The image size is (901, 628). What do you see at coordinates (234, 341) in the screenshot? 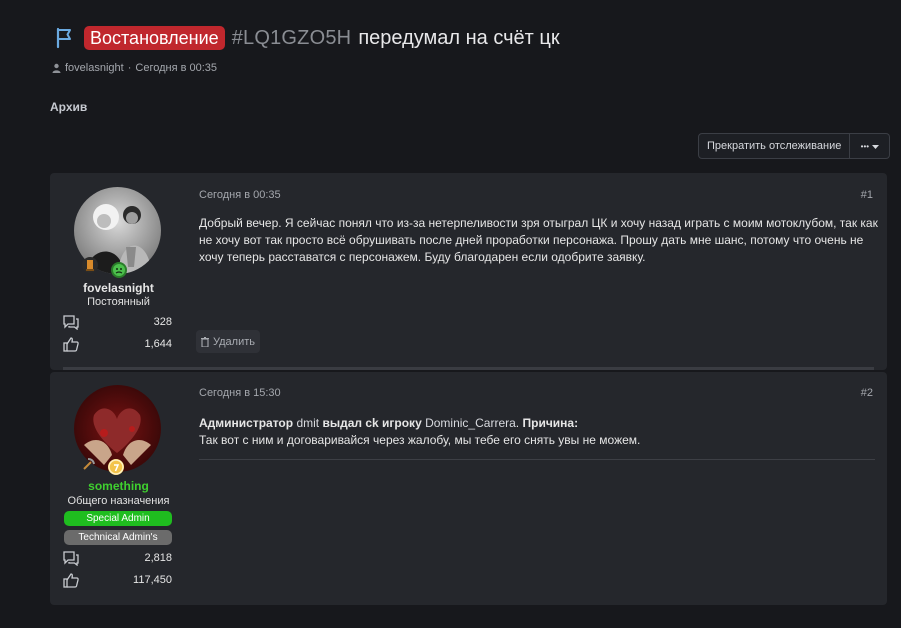
I see `delete-label: Удалить` at bounding box center [234, 341].